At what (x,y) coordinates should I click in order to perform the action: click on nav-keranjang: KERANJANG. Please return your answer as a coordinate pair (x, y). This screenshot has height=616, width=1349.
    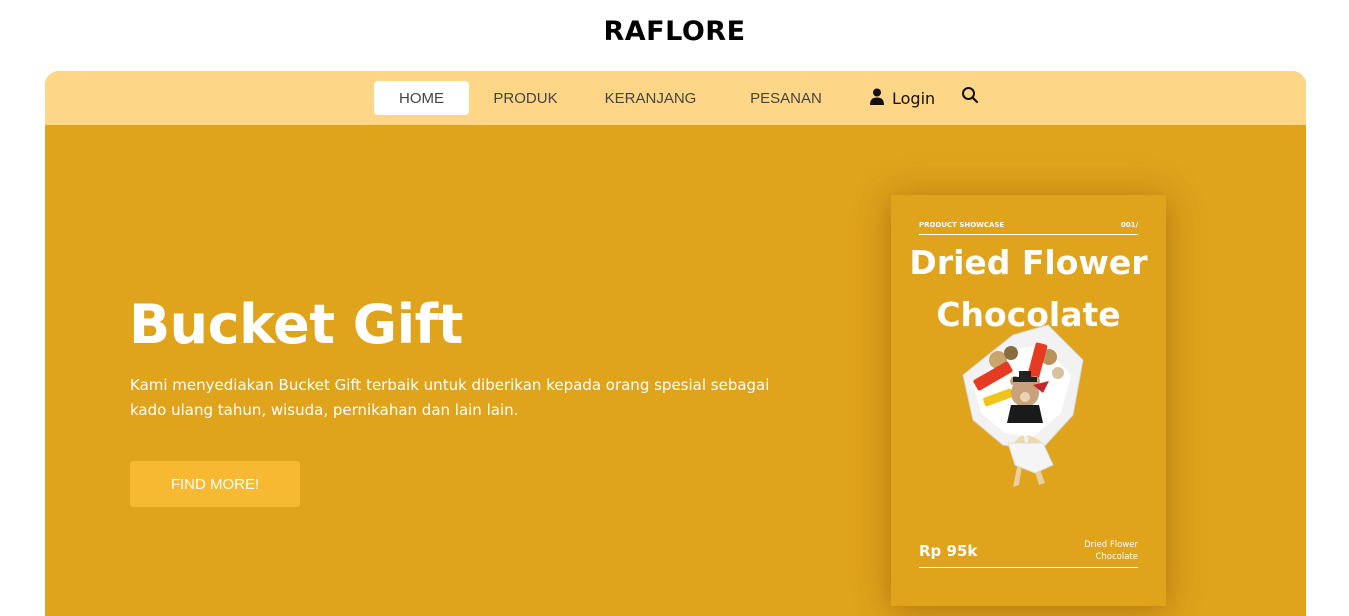
    Looking at the image, I should click on (650, 98).